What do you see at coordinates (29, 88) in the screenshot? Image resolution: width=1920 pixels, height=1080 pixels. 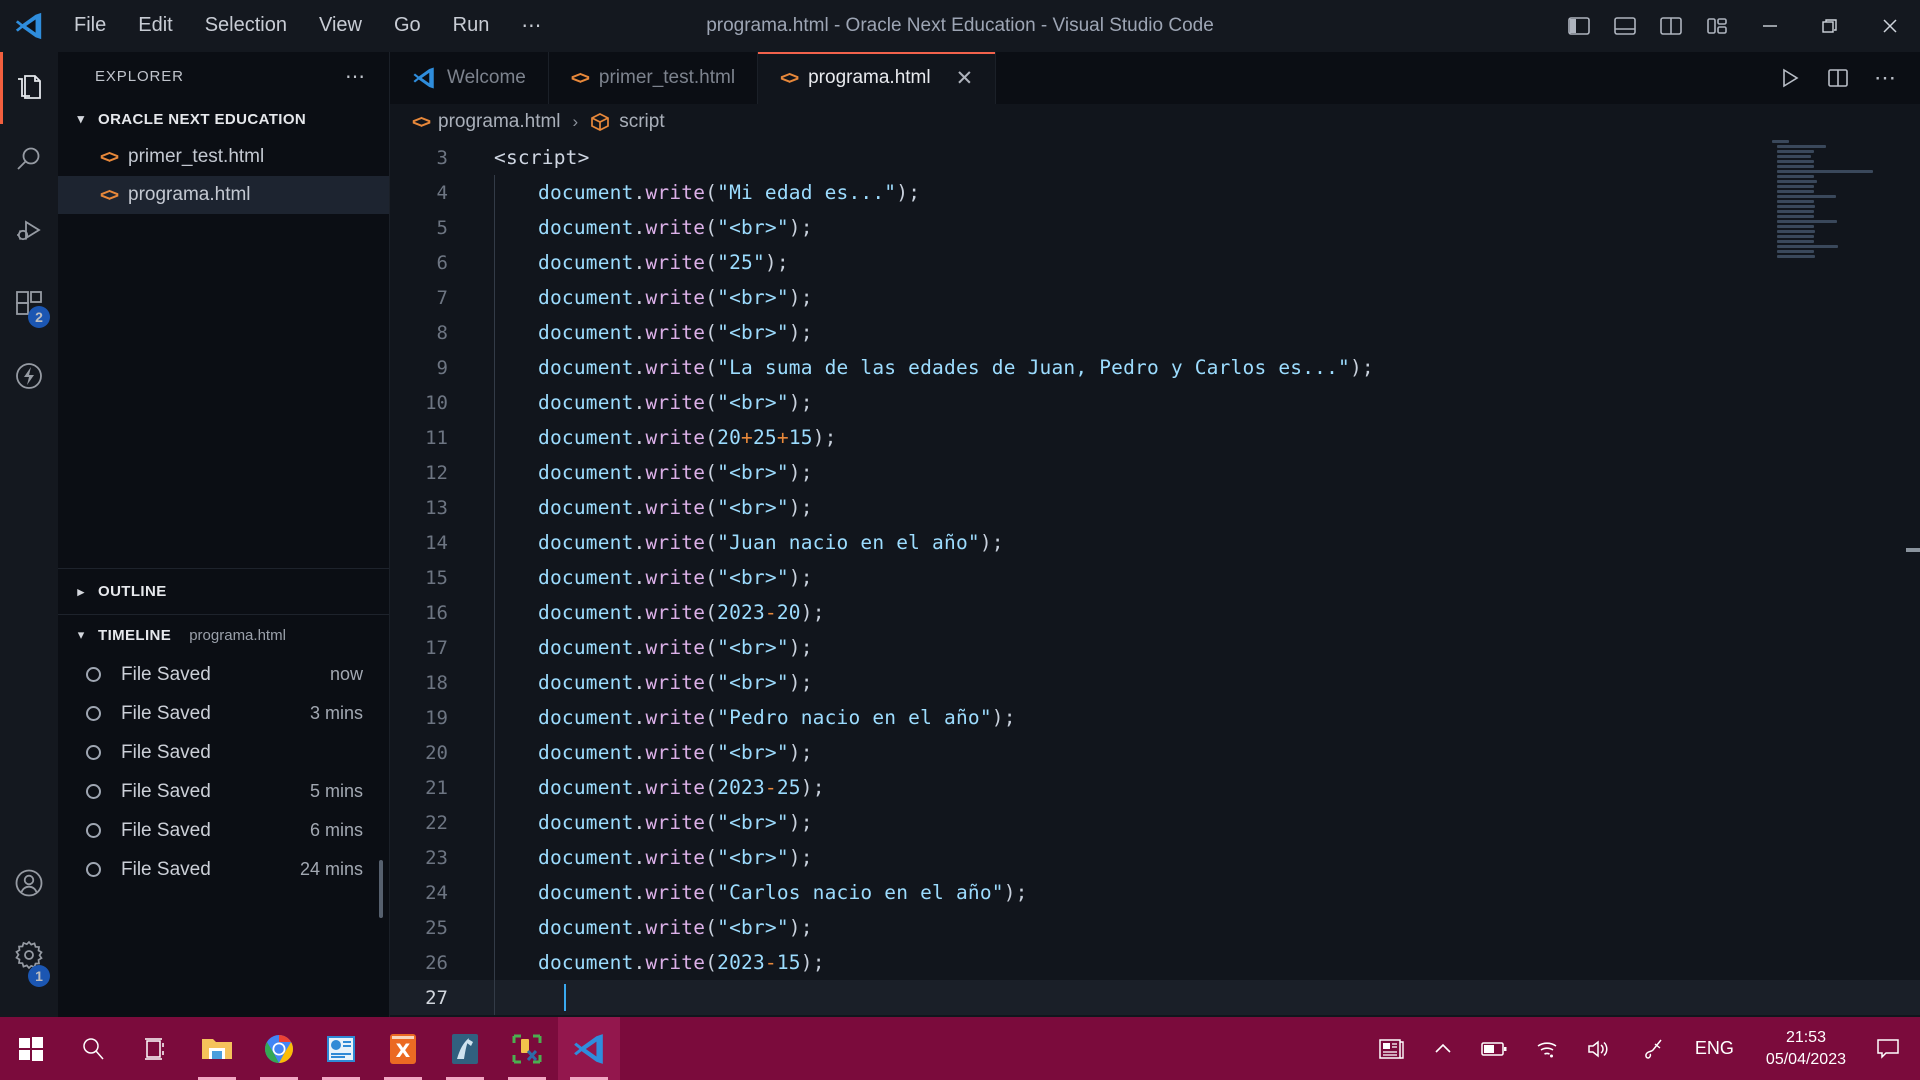 I see `sidebar-item-explorer` at bounding box center [29, 88].